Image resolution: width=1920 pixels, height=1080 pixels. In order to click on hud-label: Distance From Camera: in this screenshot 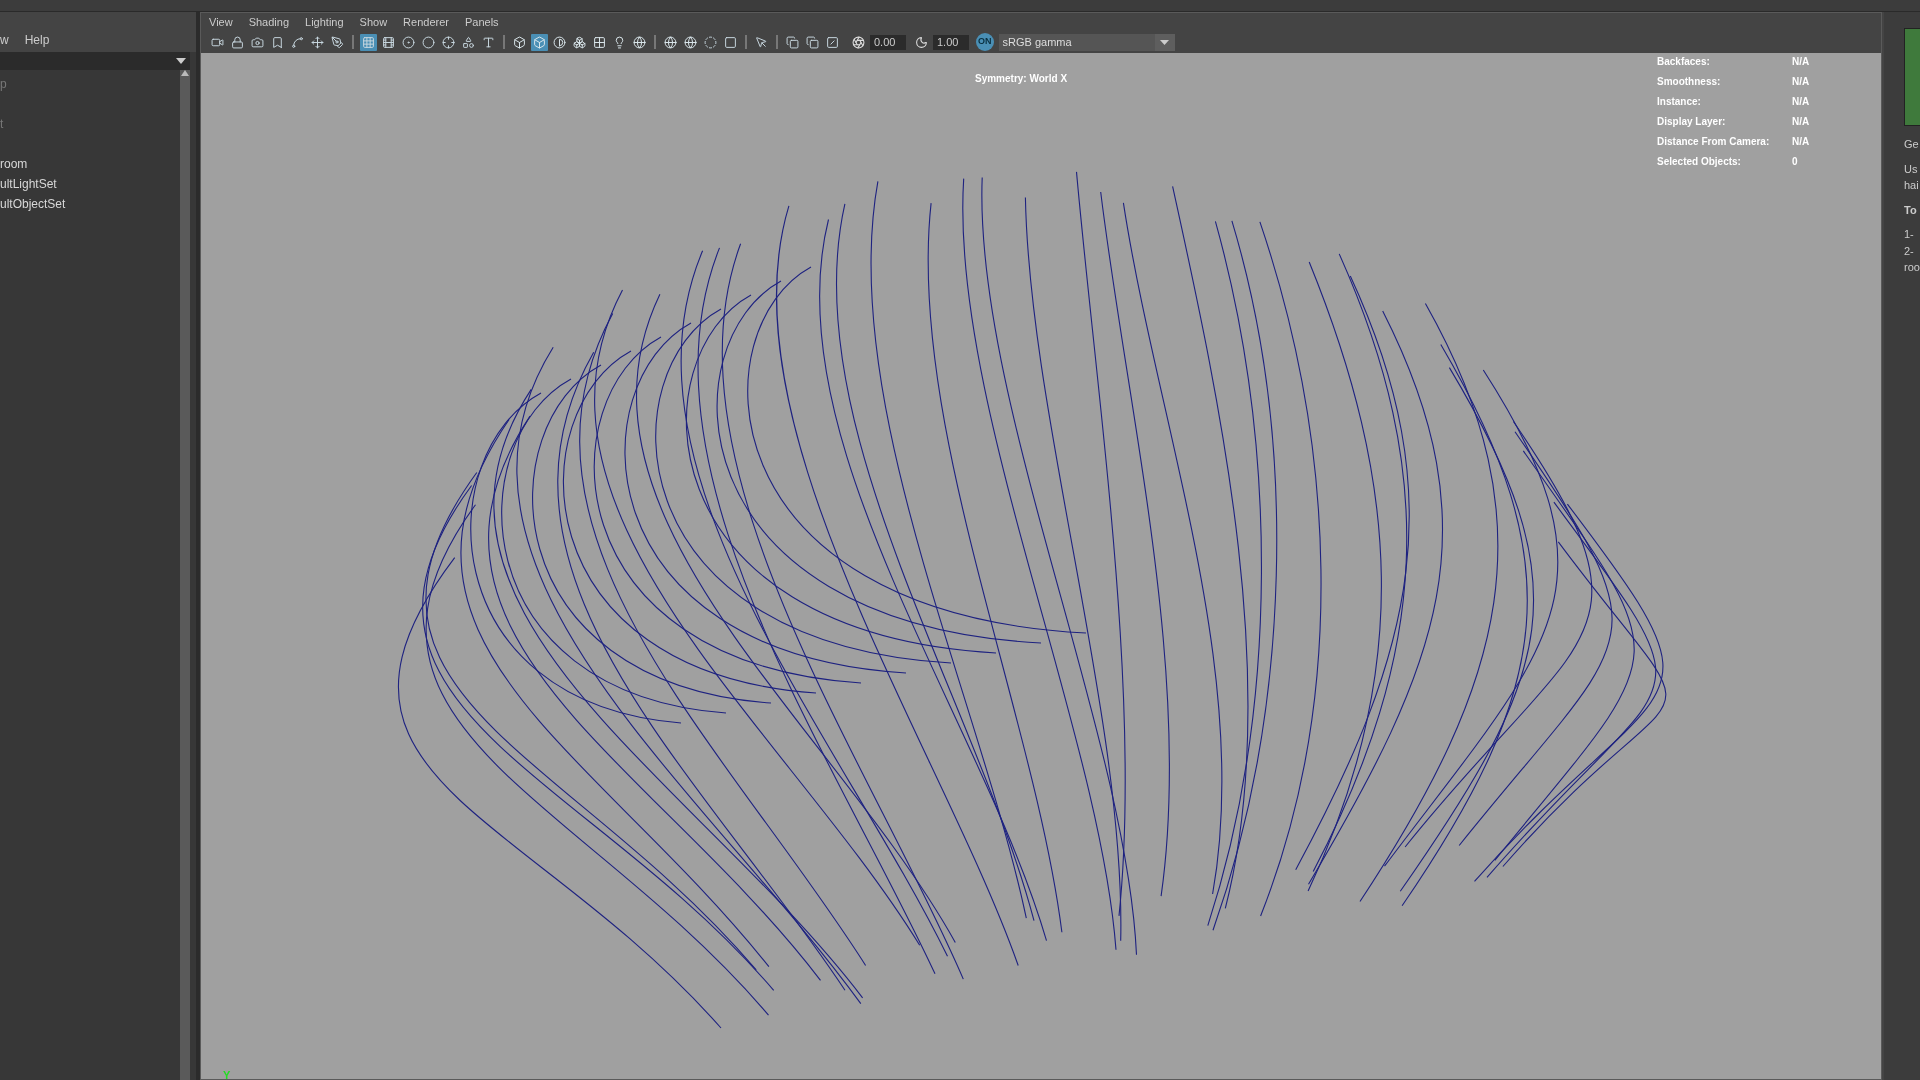, I will do `click(1714, 141)`.